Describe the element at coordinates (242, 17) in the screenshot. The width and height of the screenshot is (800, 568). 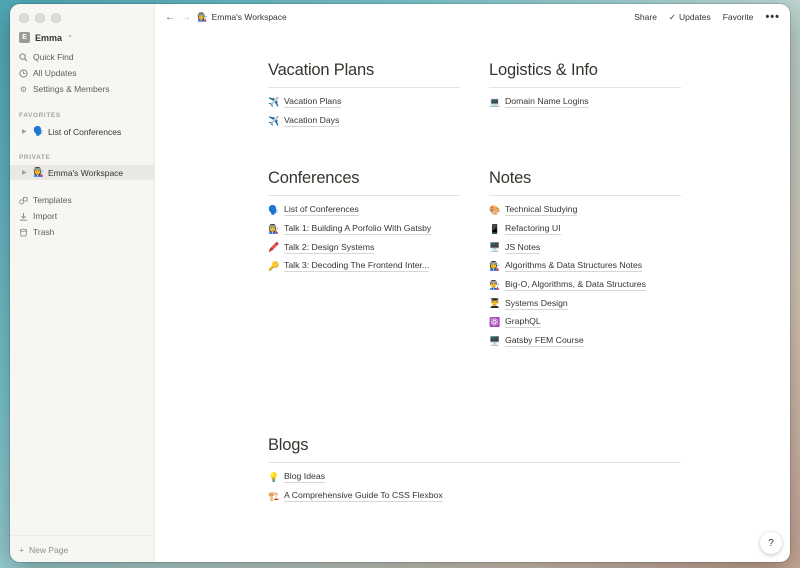
I see `breadcrumb: 👩‍🏭 Emma's Workspace` at that location.